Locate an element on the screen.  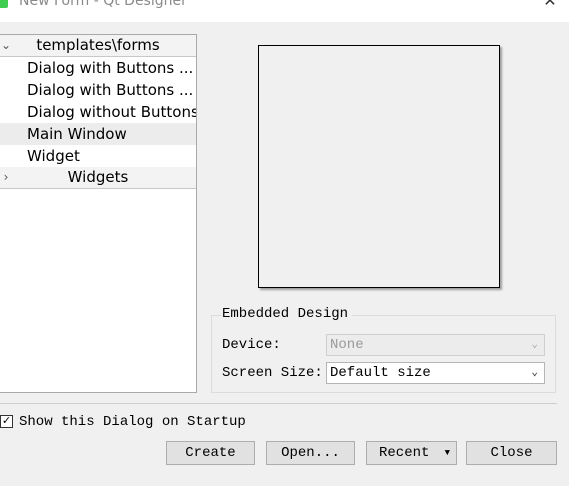
device-value: None is located at coordinates (347, 345).